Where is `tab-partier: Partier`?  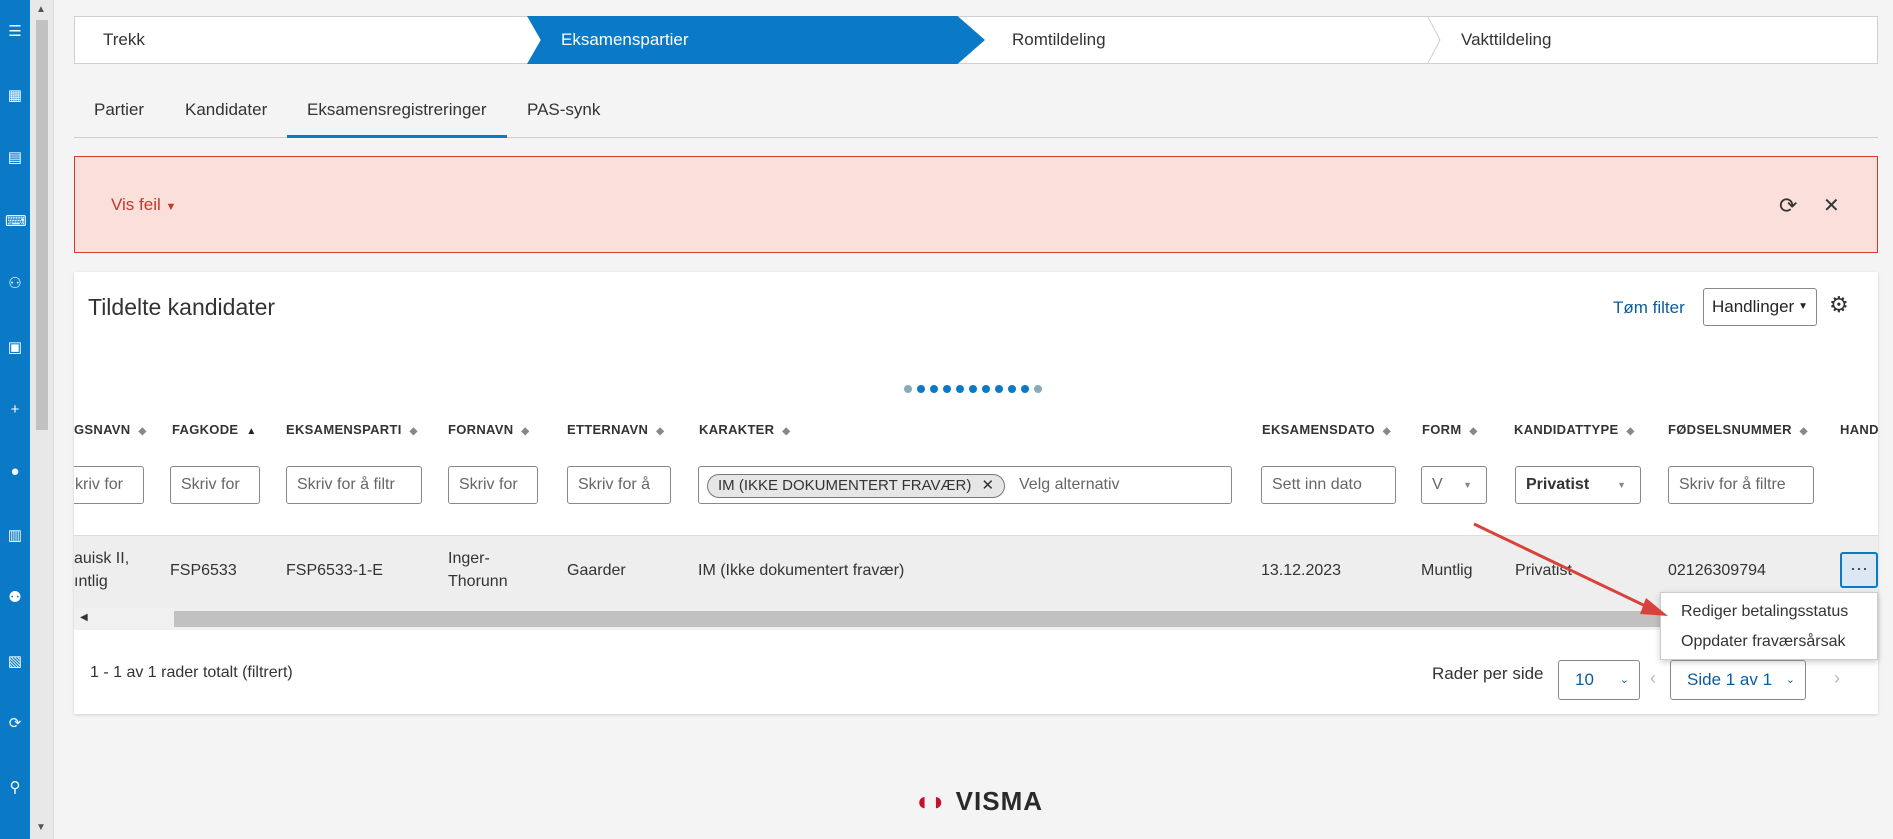
tab-partier: Partier is located at coordinates (119, 119).